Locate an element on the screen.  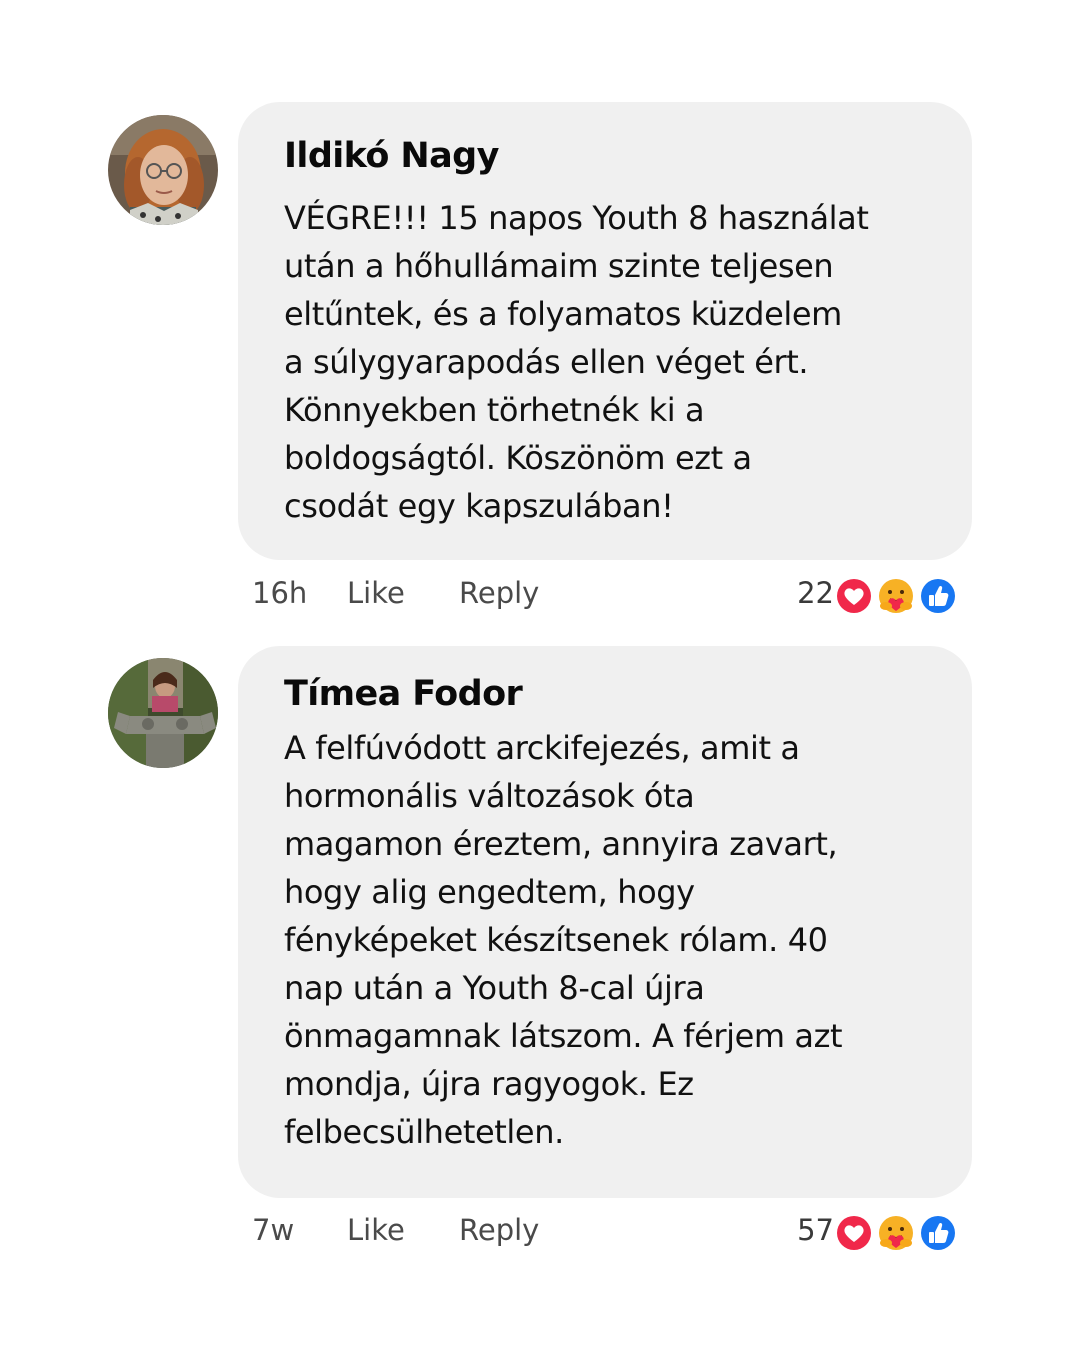
reactions-summary: 57 is located at coordinates (873, 1230).